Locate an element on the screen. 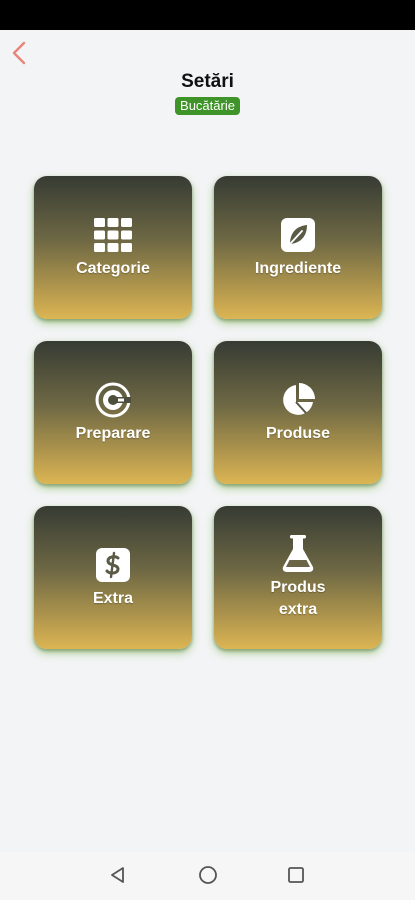  tile-ingrediente: Ingrediente is located at coordinates (298, 247).